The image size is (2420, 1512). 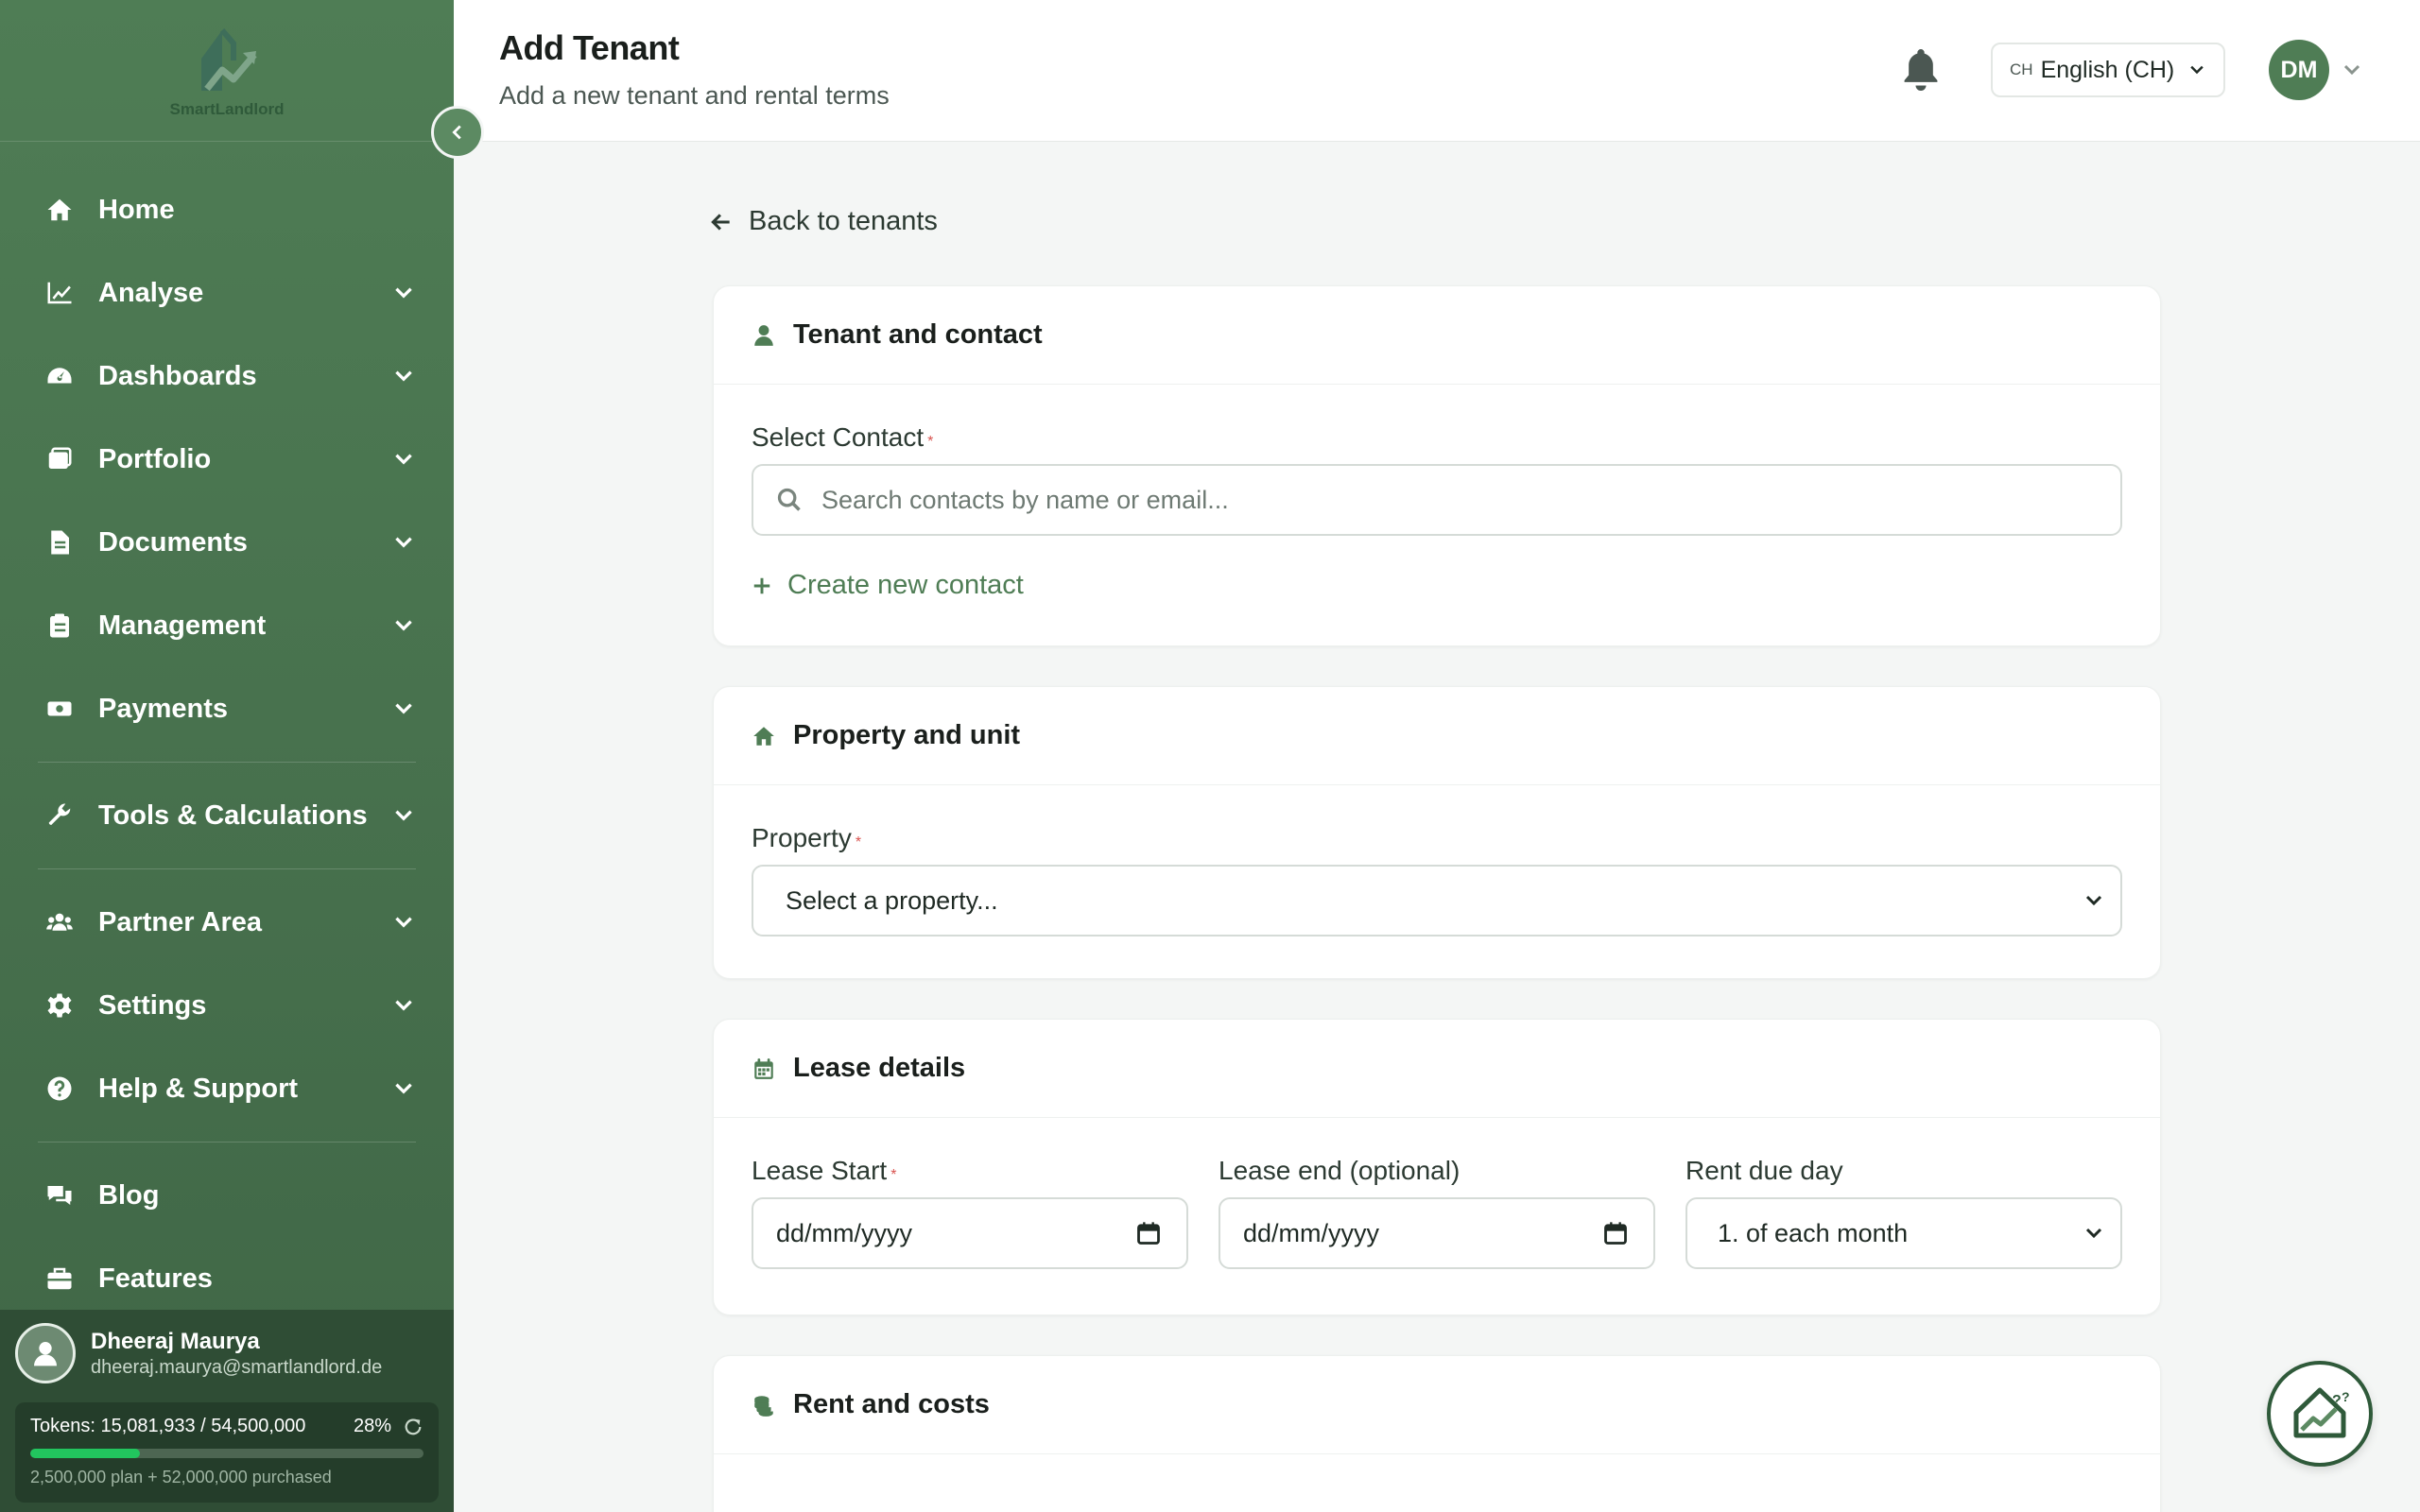 What do you see at coordinates (59, 922) in the screenshot?
I see `users-icon` at bounding box center [59, 922].